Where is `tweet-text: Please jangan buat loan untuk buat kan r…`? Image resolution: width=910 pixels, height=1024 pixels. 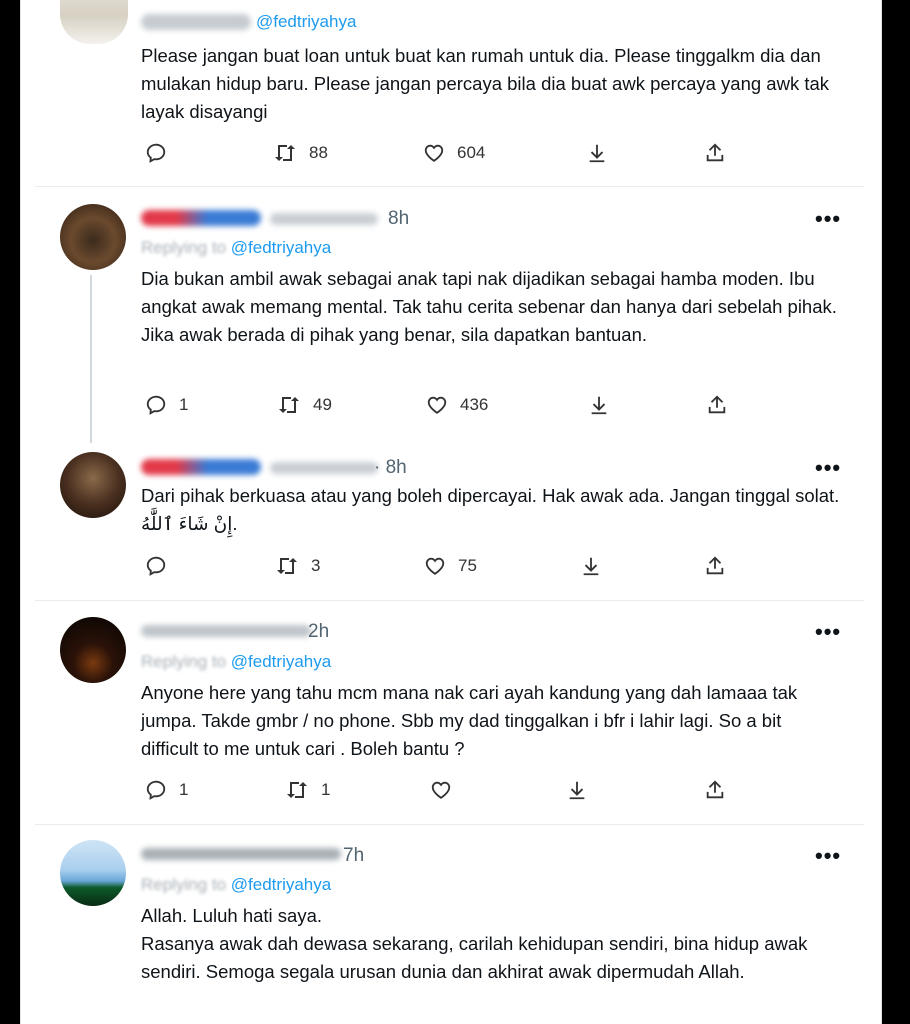
tweet-text: Please jangan buat loan untuk buat kan r… is located at coordinates (485, 83).